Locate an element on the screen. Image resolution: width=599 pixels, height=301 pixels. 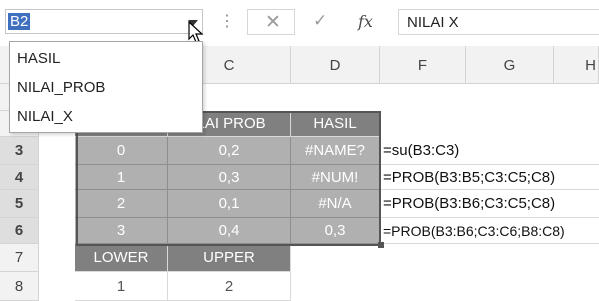
name-box: B2 is located at coordinates (104, 21).